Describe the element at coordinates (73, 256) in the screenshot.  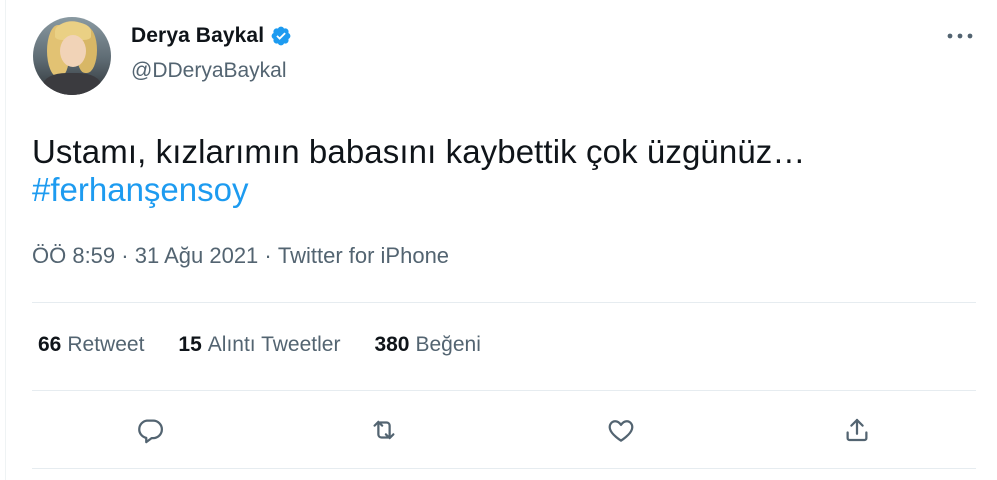
I see `tweet-time: ÖÖ 8:59` at that location.